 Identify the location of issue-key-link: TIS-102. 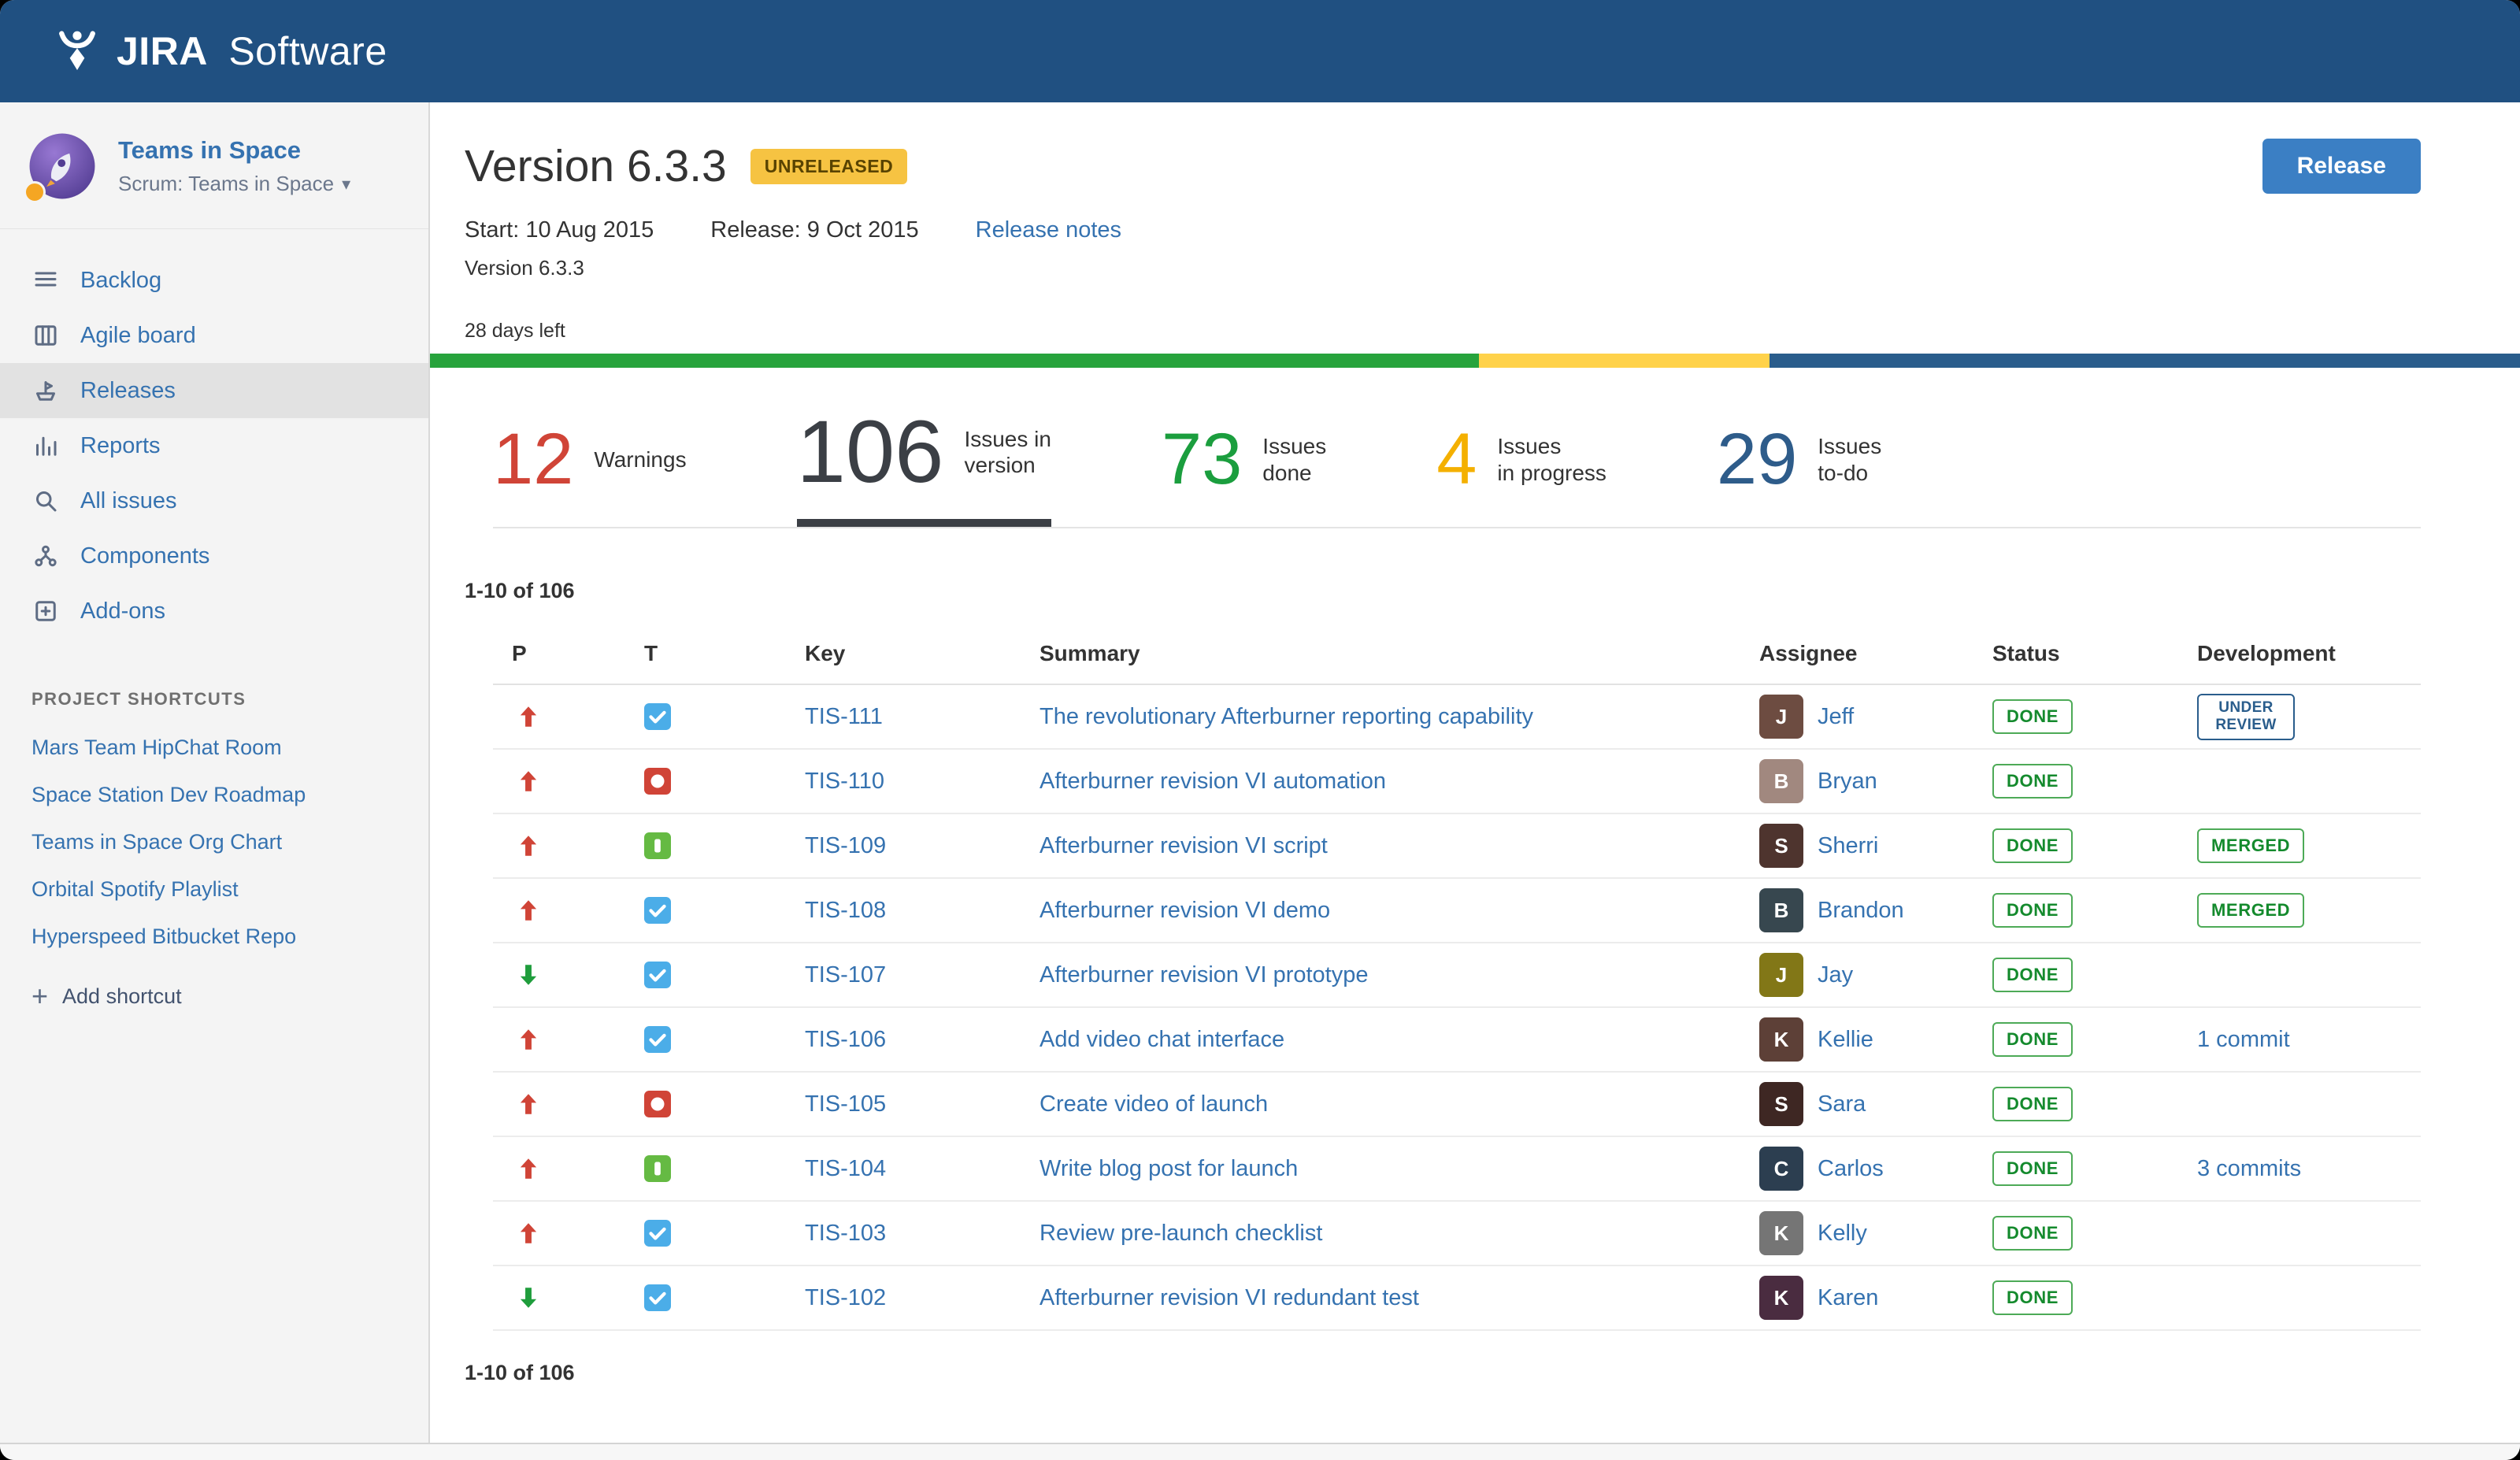
(845, 1298).